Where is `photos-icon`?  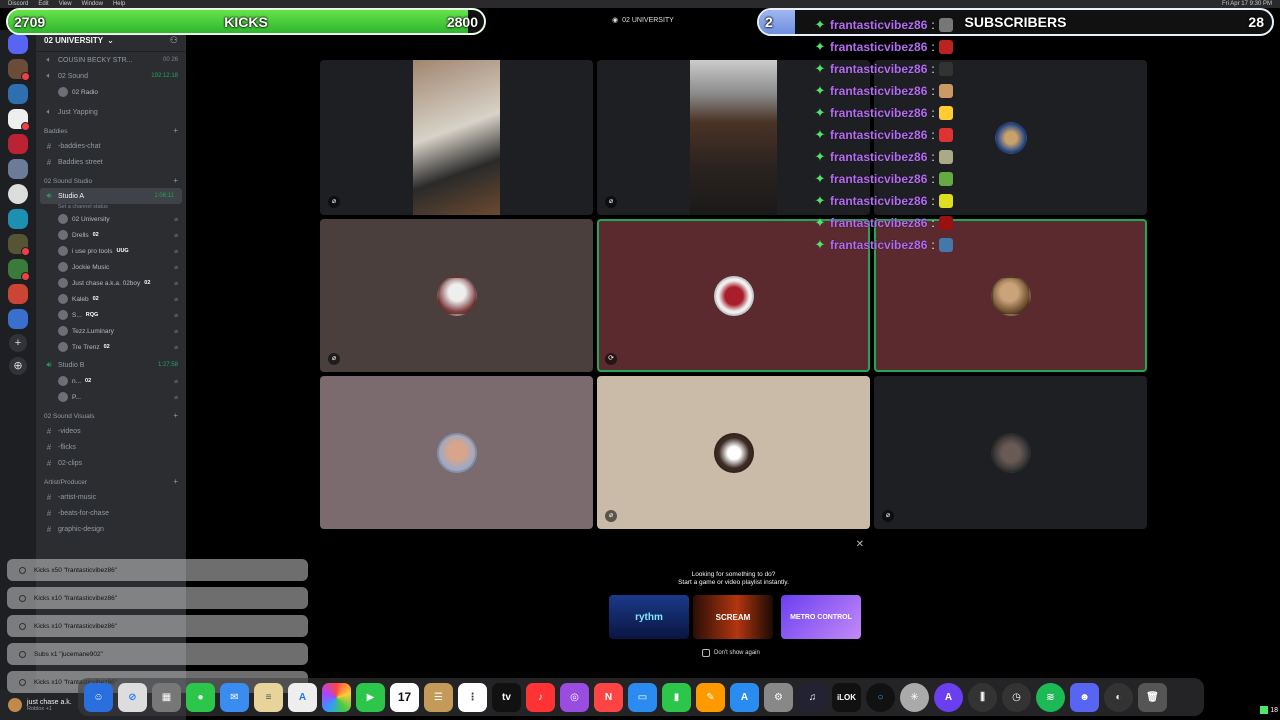
photos-icon is located at coordinates (336, 697).